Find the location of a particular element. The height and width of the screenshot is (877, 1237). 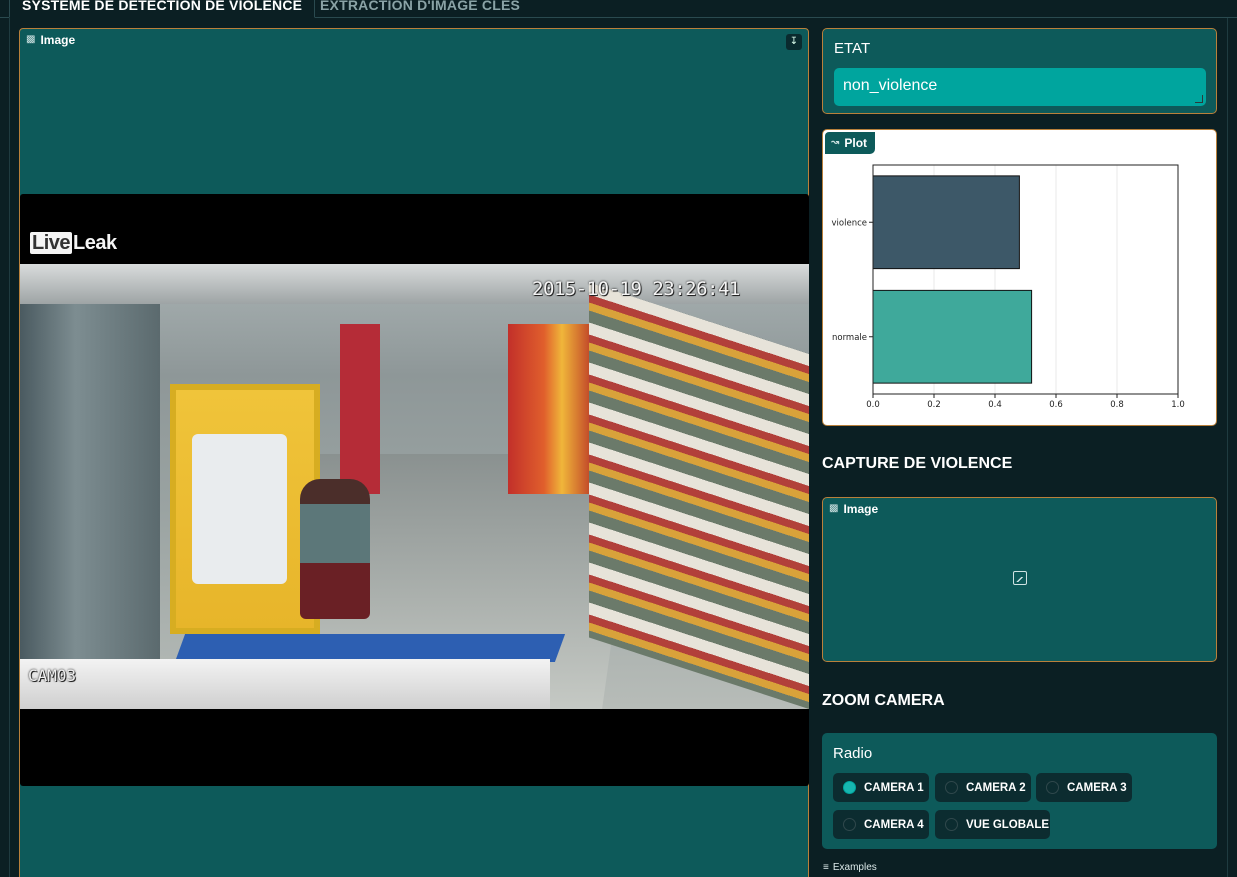

chart-icon: ↝ is located at coordinates (835, 142).